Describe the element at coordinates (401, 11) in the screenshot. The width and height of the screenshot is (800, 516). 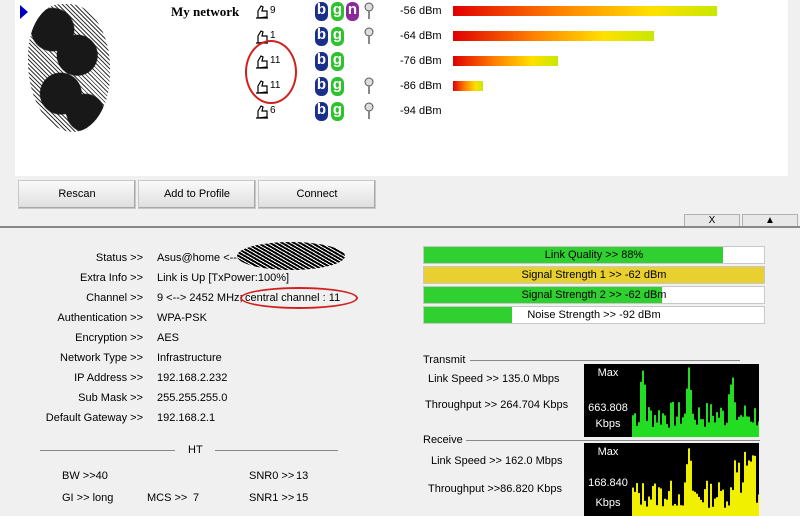
I see `network-row: My network 9 b g n -56 dBm` at that location.